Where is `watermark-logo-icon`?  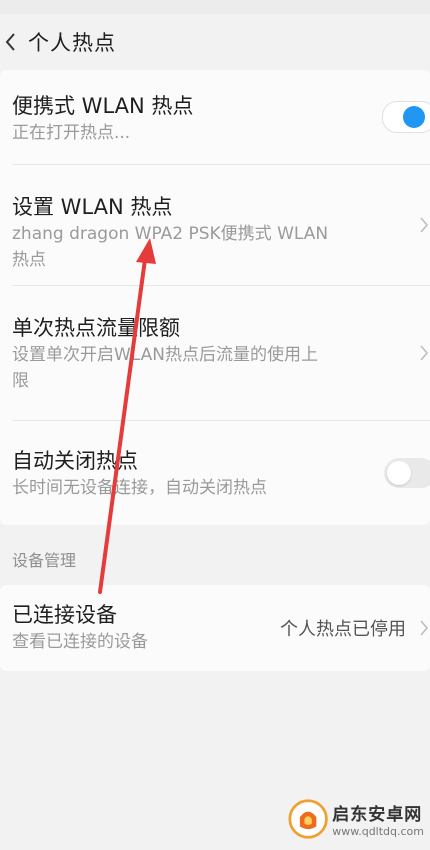 watermark-logo-icon is located at coordinates (308, 819).